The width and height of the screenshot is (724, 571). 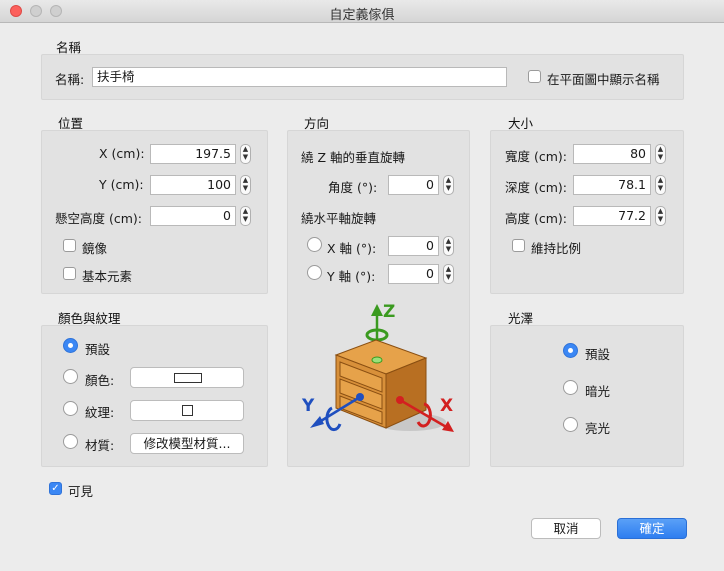 I want to click on elevation-input: 0, so click(x=193, y=216).